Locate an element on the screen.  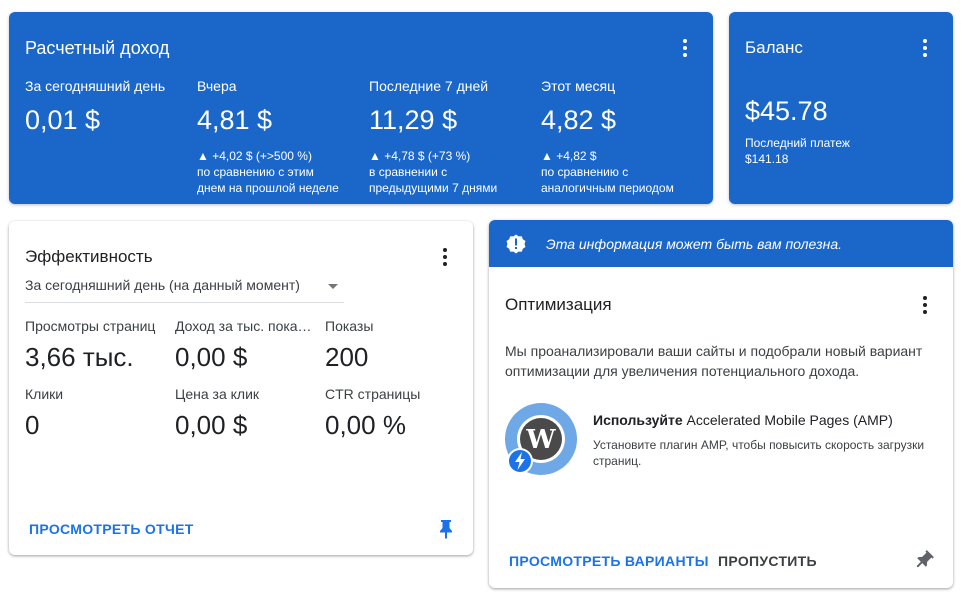
period-comparison: по сравнению с is located at coordinates (585, 172).